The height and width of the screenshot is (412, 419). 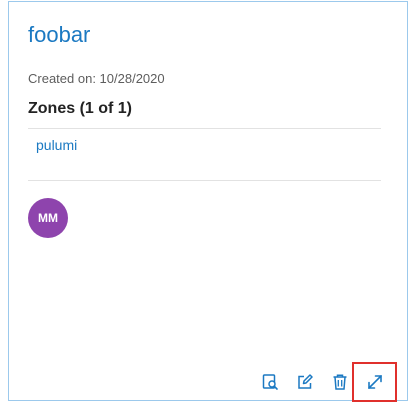 I want to click on created-date-text: Created on: 10/28/2020, so click(x=96, y=78).